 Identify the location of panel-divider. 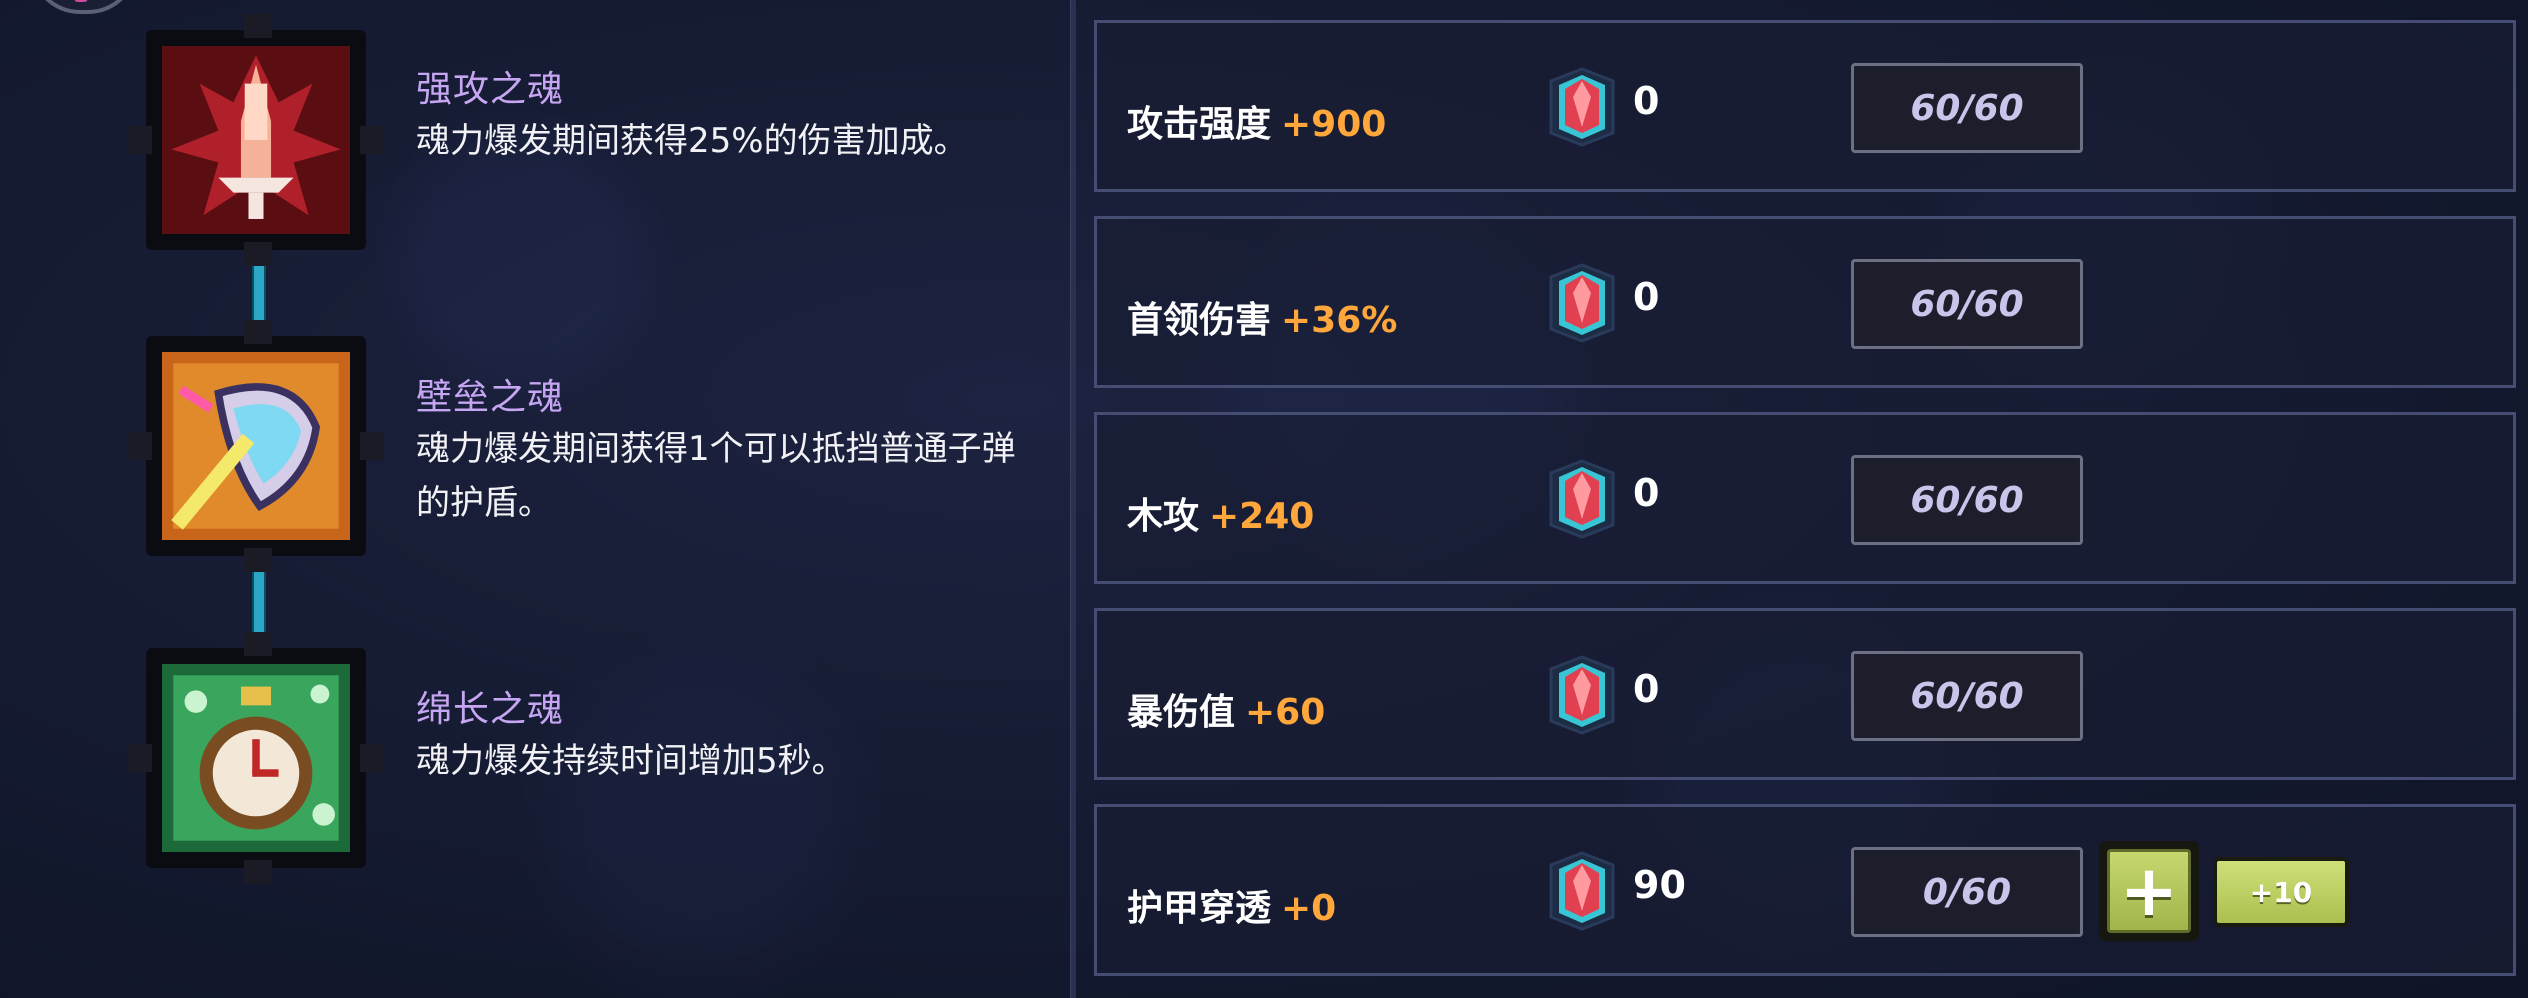
(1073, 499).